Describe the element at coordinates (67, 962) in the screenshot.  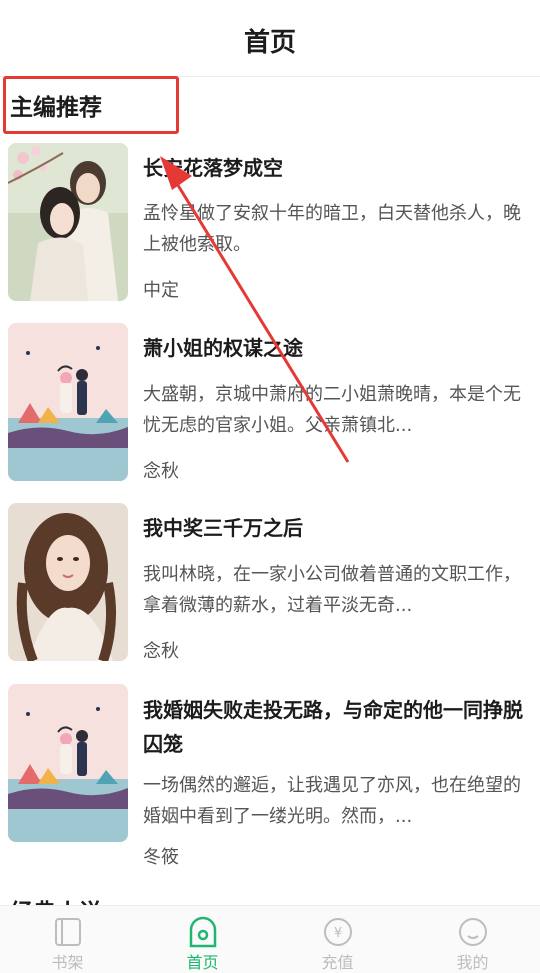
I see `tab-label: 书架` at that location.